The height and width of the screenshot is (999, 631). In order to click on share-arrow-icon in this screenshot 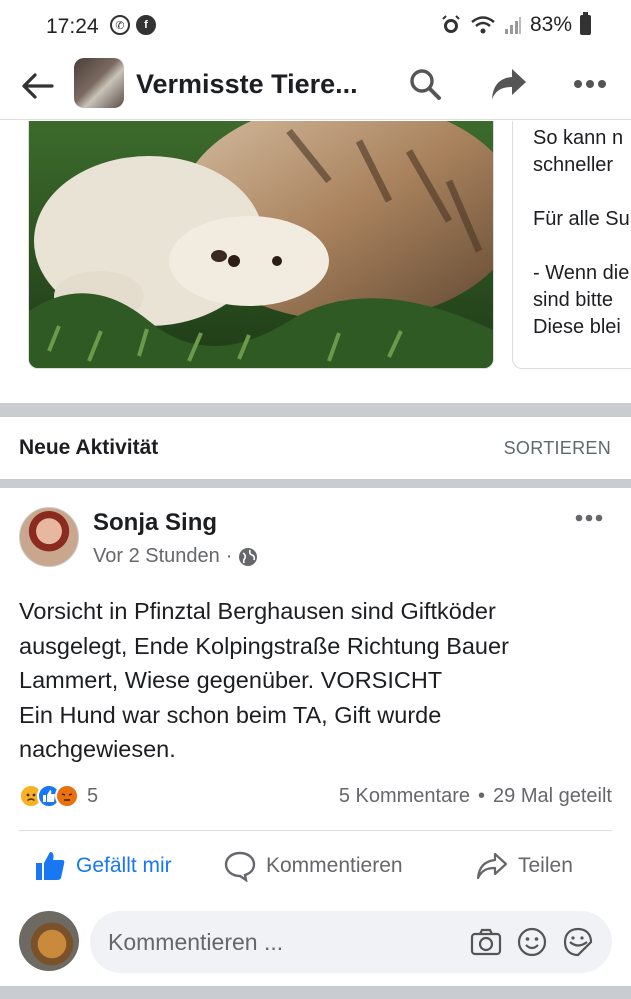, I will do `click(492, 866)`.